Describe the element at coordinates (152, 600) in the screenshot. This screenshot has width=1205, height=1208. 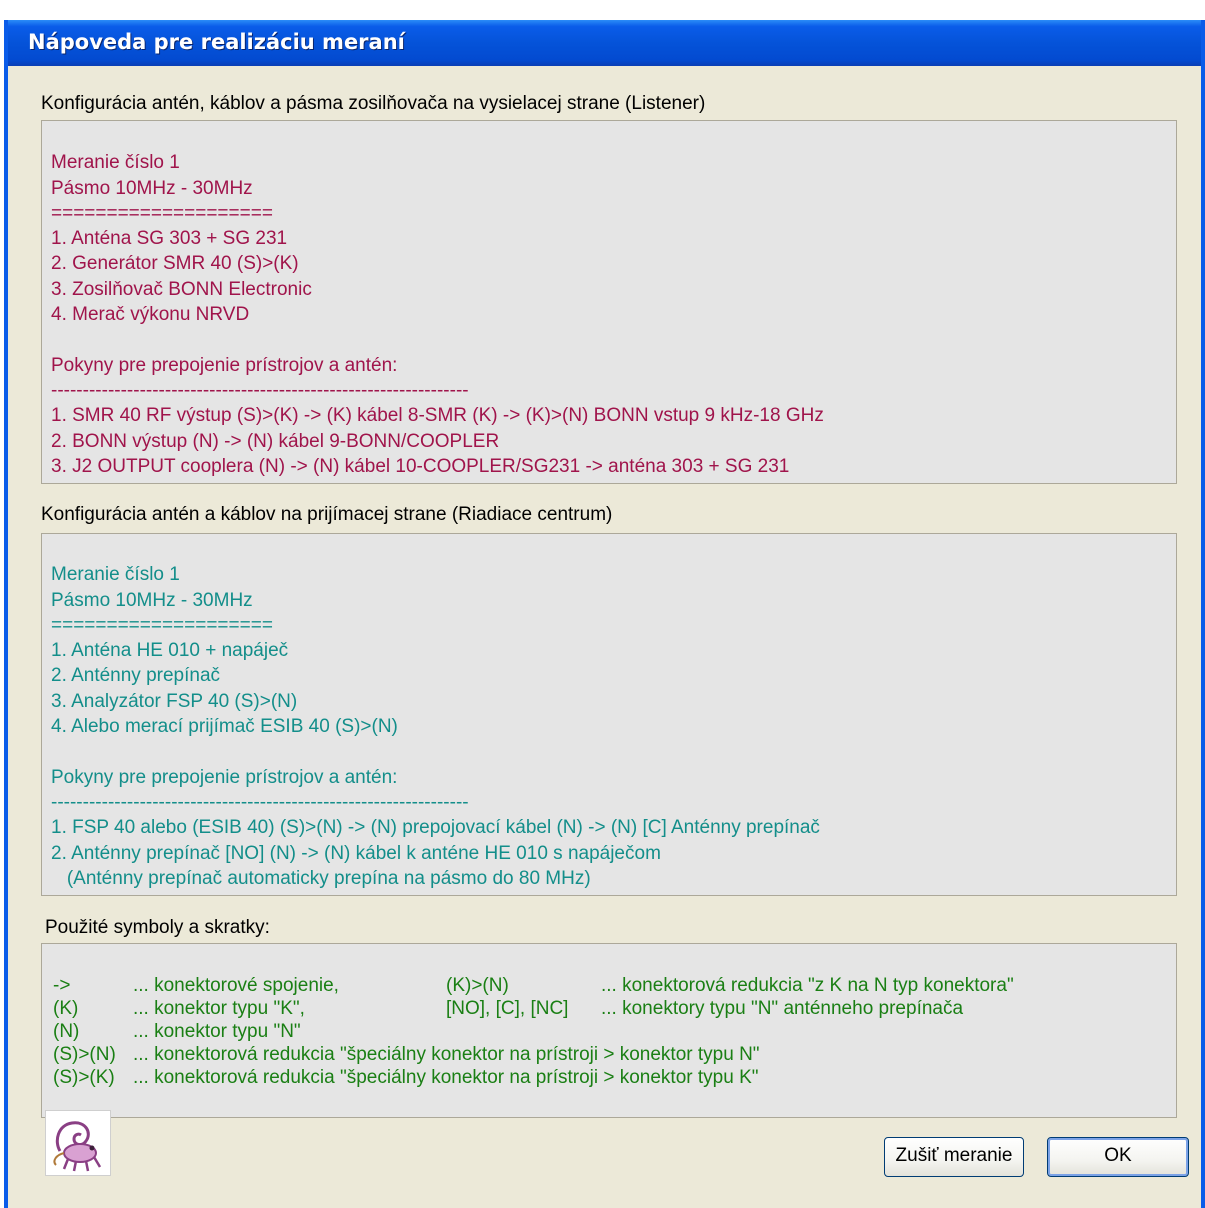
I see `receiver-text-line: Pásmo 10MHz - 30MHz` at that location.